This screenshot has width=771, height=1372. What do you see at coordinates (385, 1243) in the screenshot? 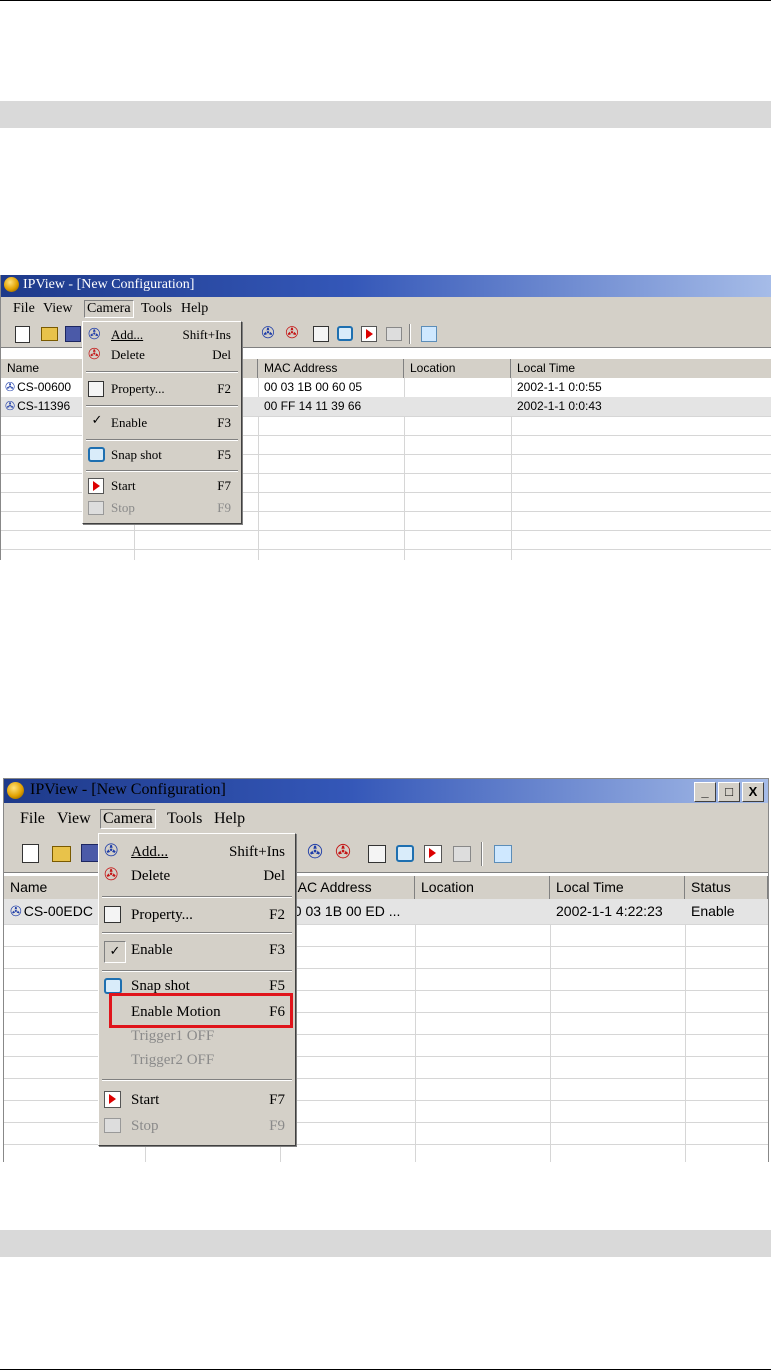
I see `section-band-bottom` at bounding box center [385, 1243].